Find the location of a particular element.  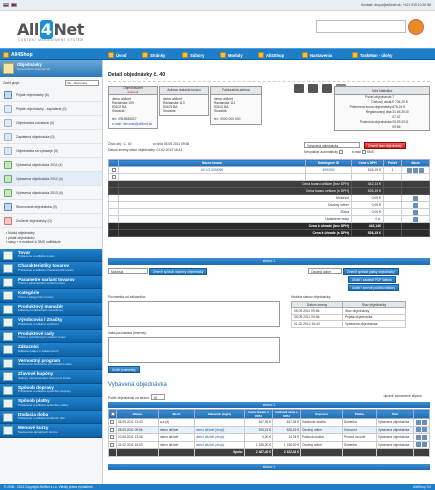

col-status: Stav is located at coordinates (395, 414).